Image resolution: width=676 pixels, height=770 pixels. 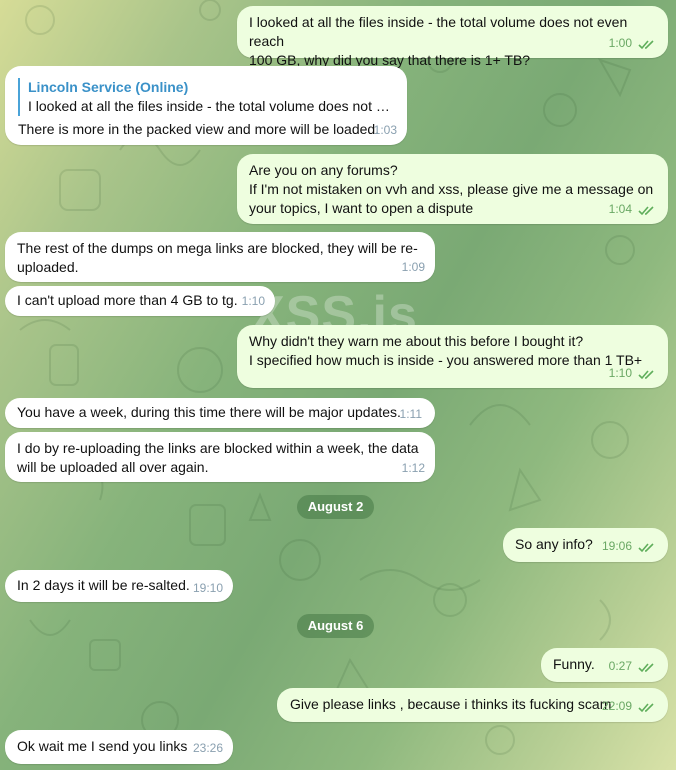 What do you see at coordinates (102, 746) in the screenshot?
I see `message-text: Ok wait me I send you links` at bounding box center [102, 746].